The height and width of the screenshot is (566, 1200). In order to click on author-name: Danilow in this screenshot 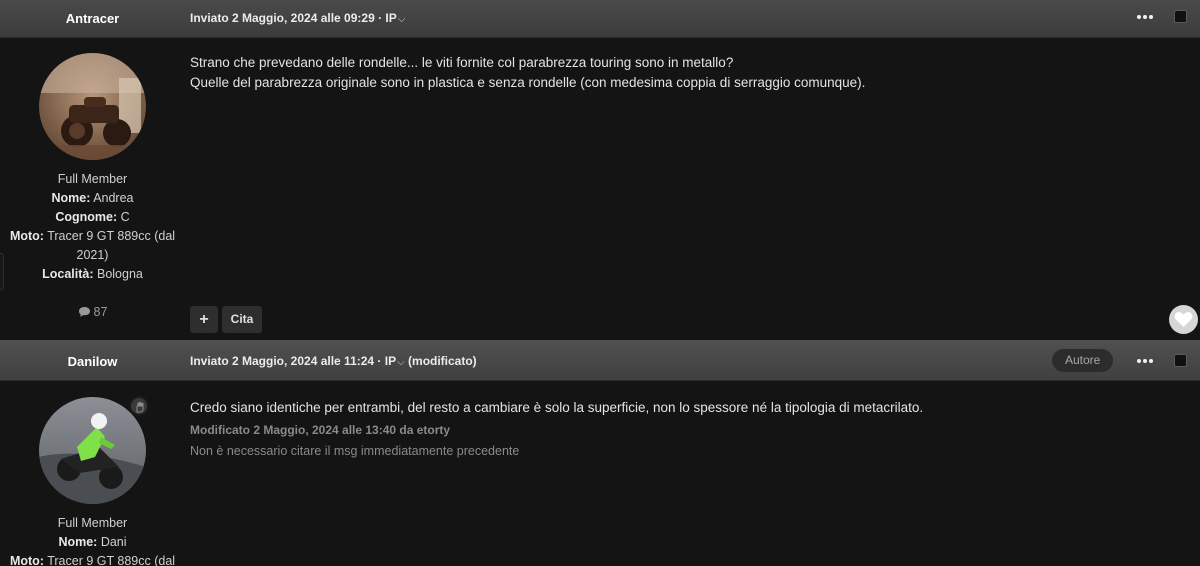, I will do `click(92, 361)`.